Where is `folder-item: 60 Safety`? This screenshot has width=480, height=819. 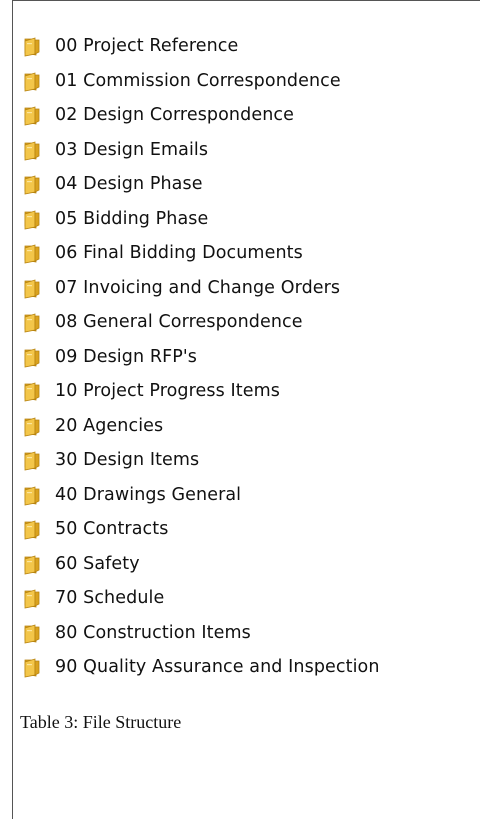
folder-item: 60 Safety is located at coordinates (201, 564).